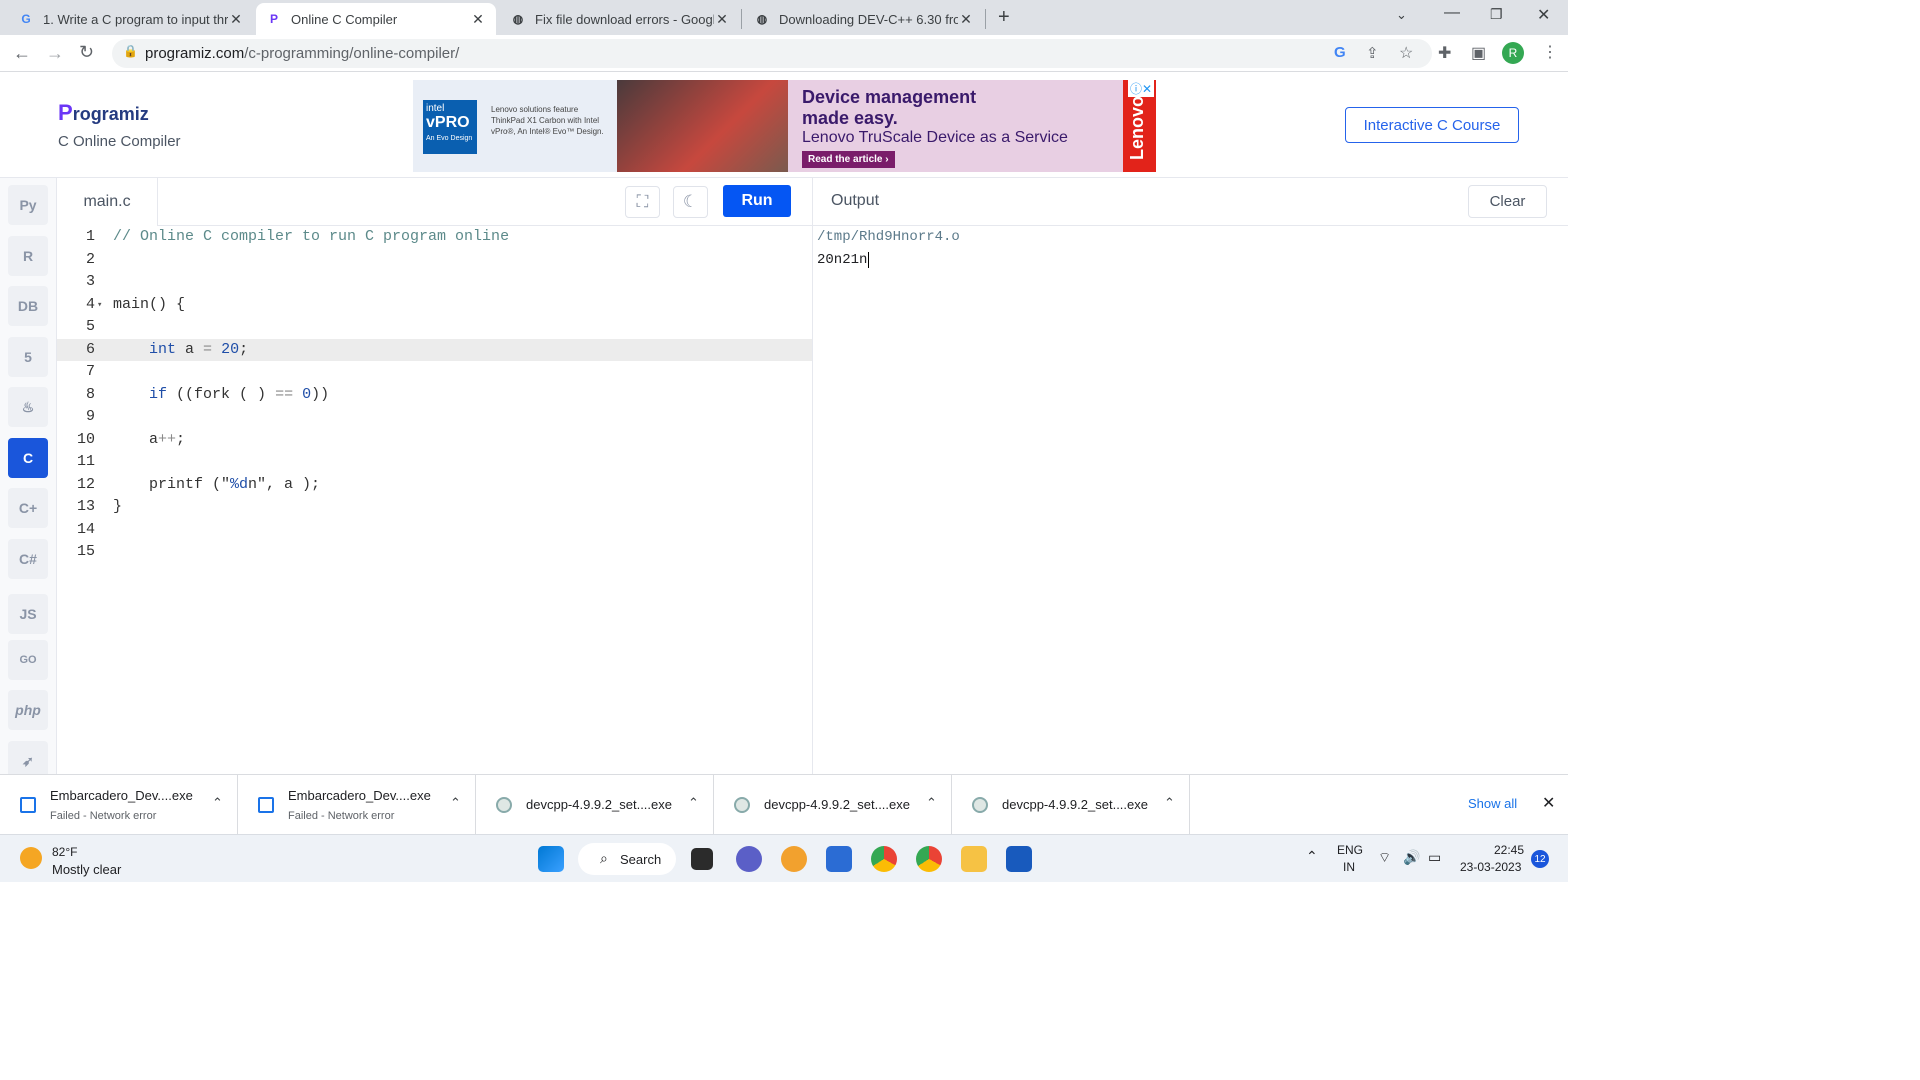  I want to click on fullscreen-icon: ⛶, so click(642, 202).